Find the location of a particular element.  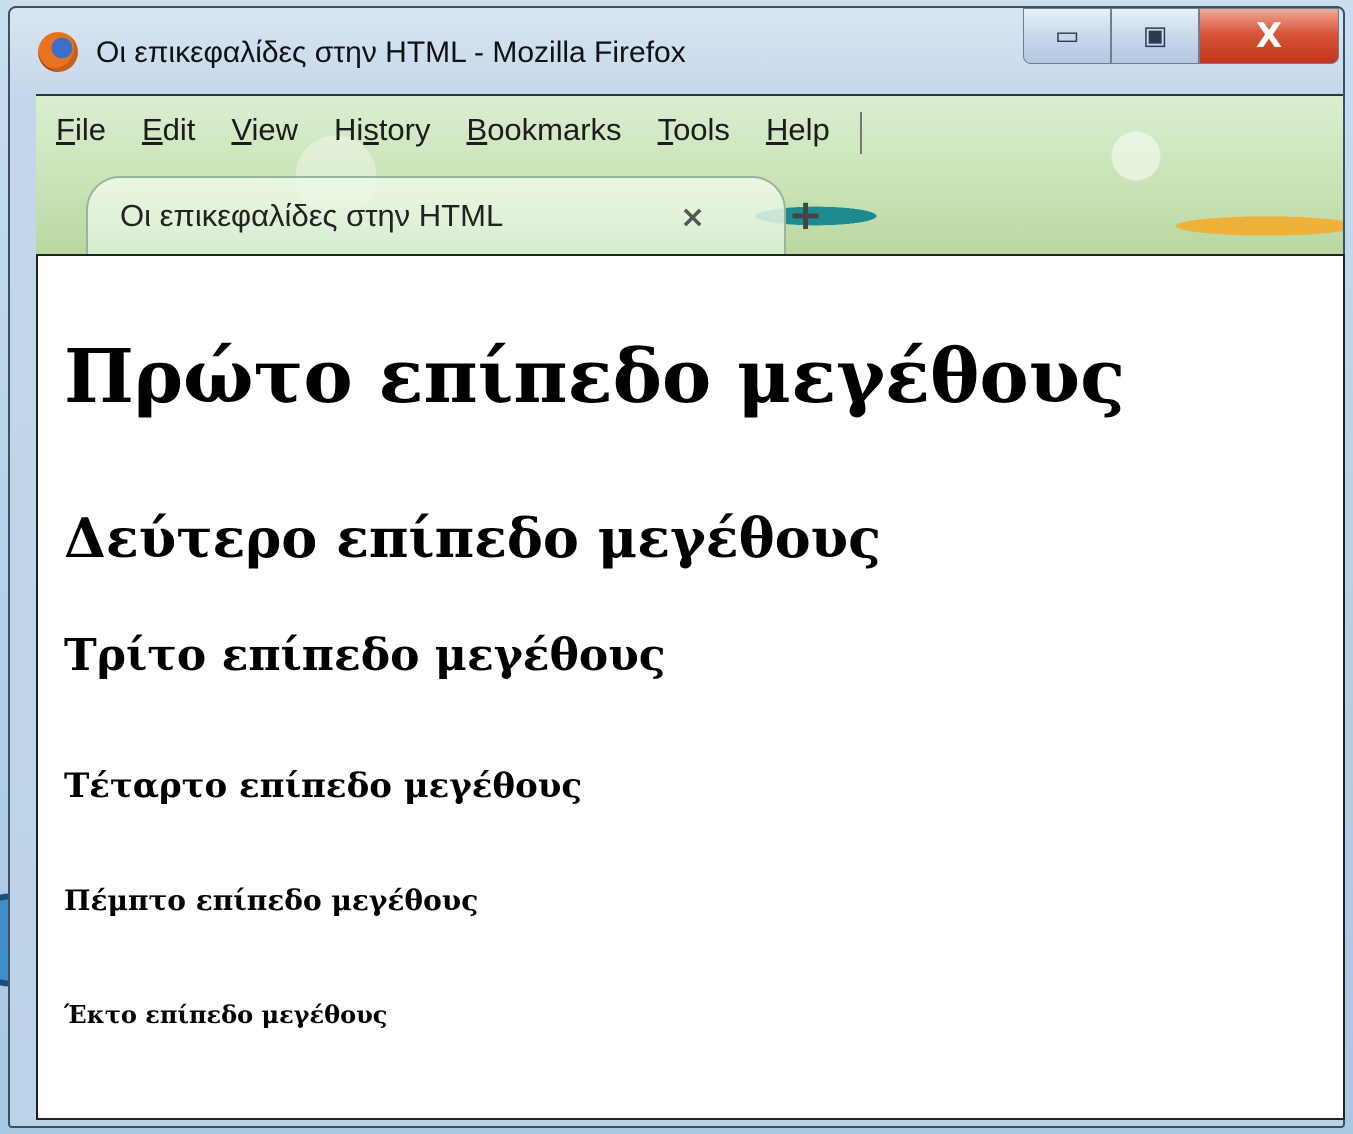

close-window-button: X is located at coordinates (1269, 36).